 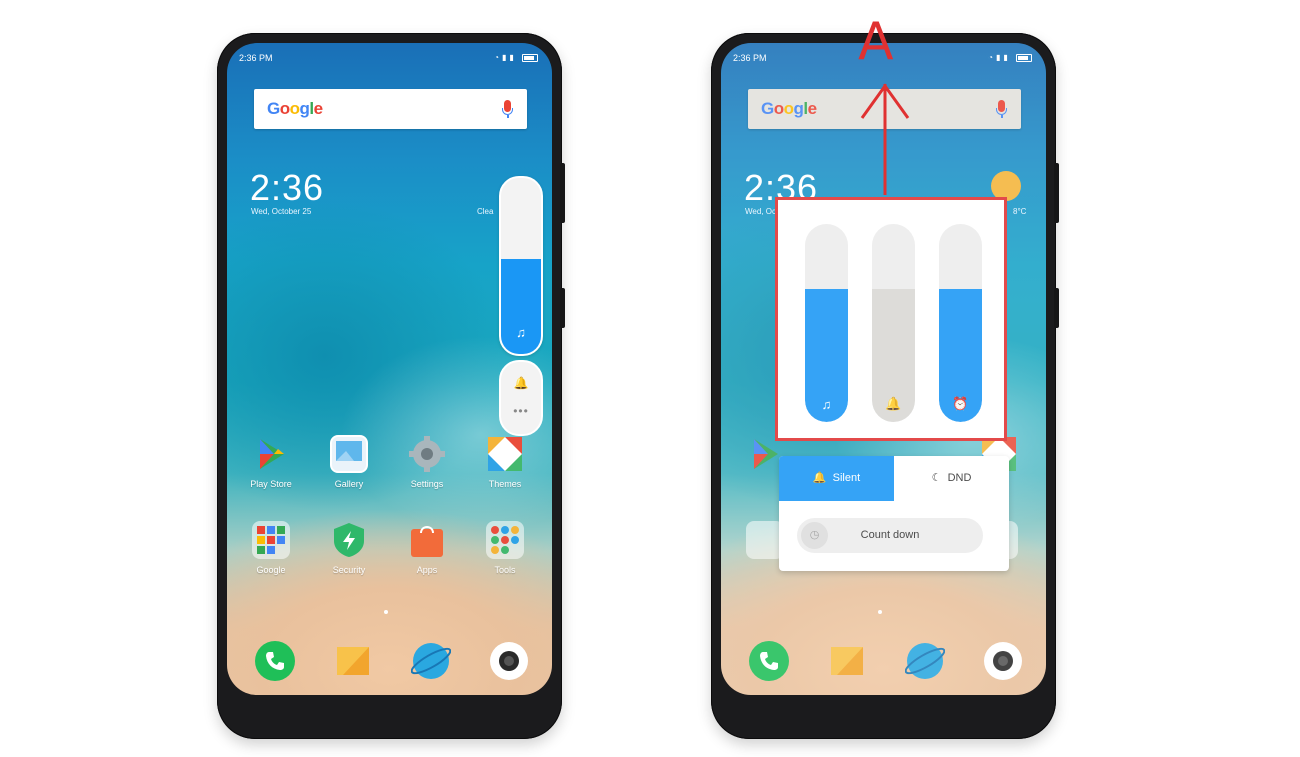 I want to click on app-security: Security, so click(x=349, y=548).